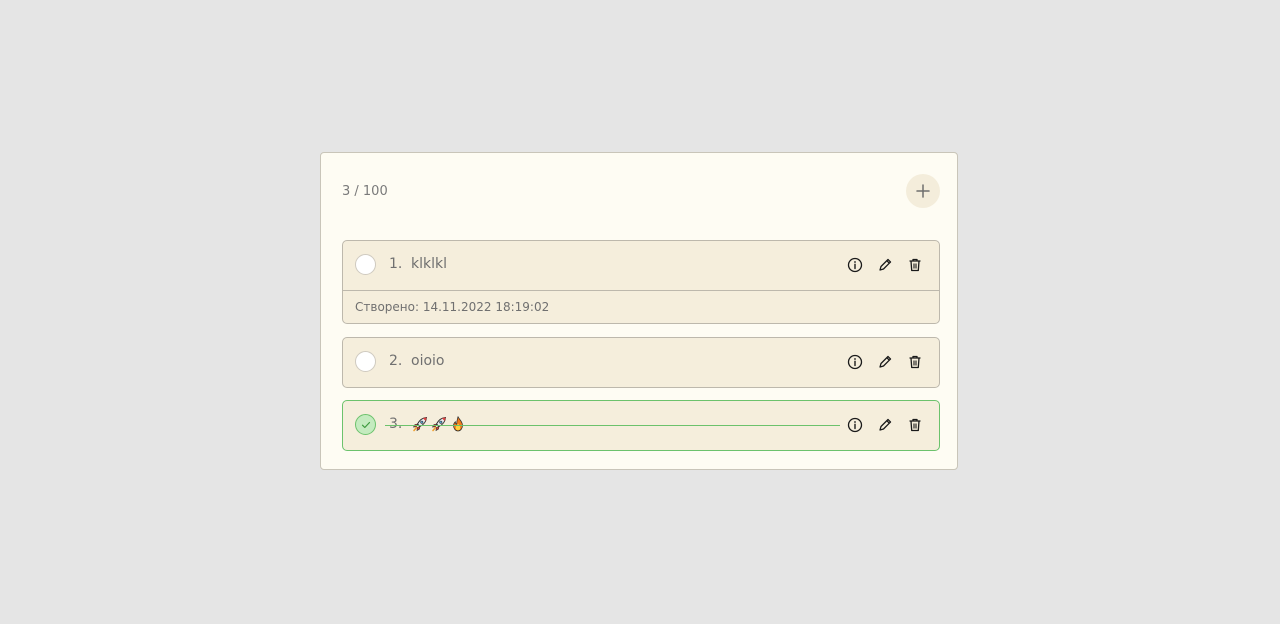  I want to click on todo-item: 1. klklkl Створено: 14.11.2022 18:19:02, so click(641, 282).